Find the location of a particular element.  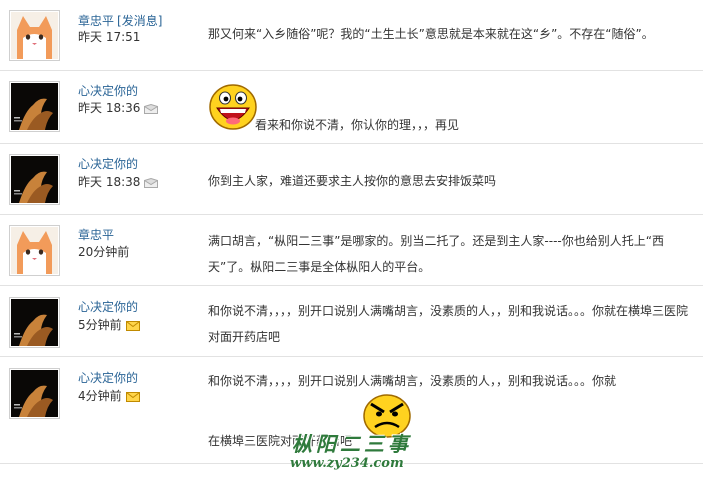

laughing-smiley-icon is located at coordinates (233, 107).